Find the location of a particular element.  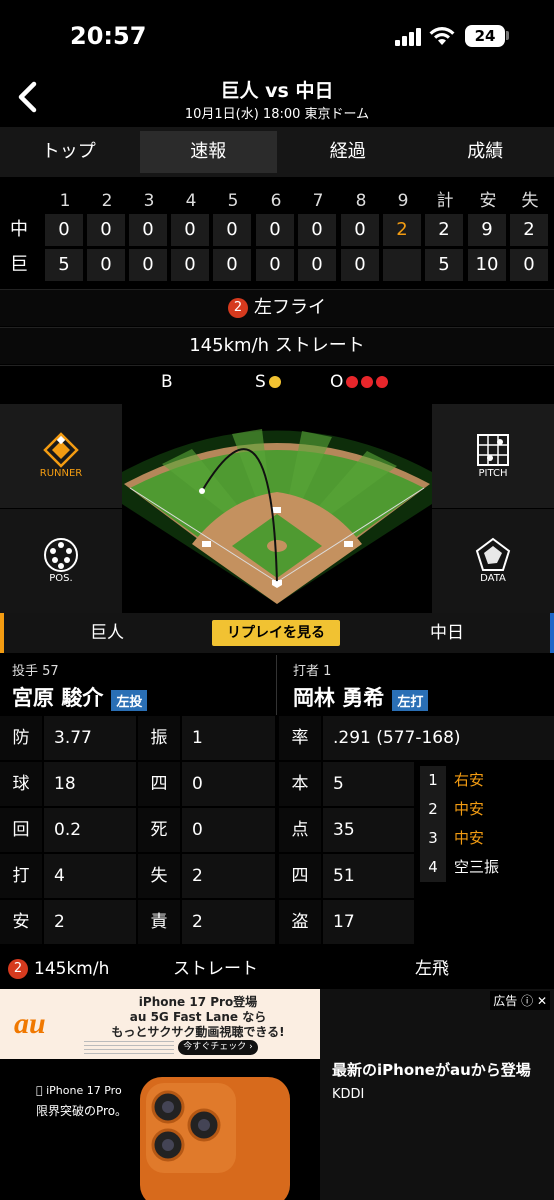

batter-name: 岡林 勇希 is located at coordinates (339, 698).